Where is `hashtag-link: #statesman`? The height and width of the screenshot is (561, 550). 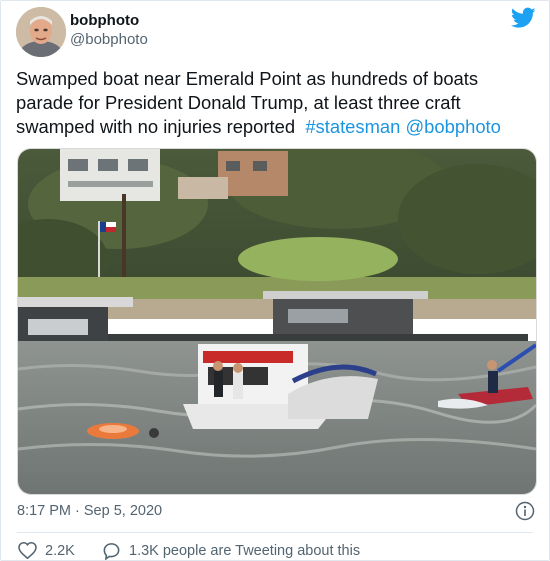
hashtag-link: #statesman is located at coordinates (352, 126).